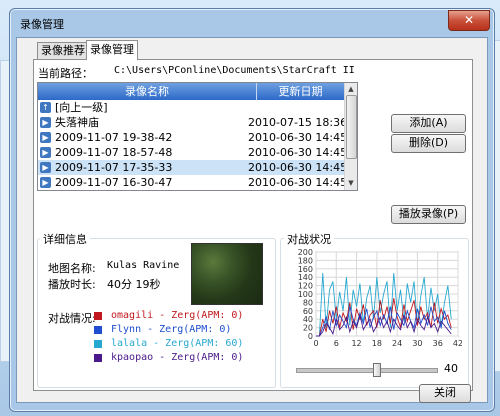  What do you see at coordinates (417, 343) in the screenshot?
I see `x-tick-label: 30` at bounding box center [417, 343].